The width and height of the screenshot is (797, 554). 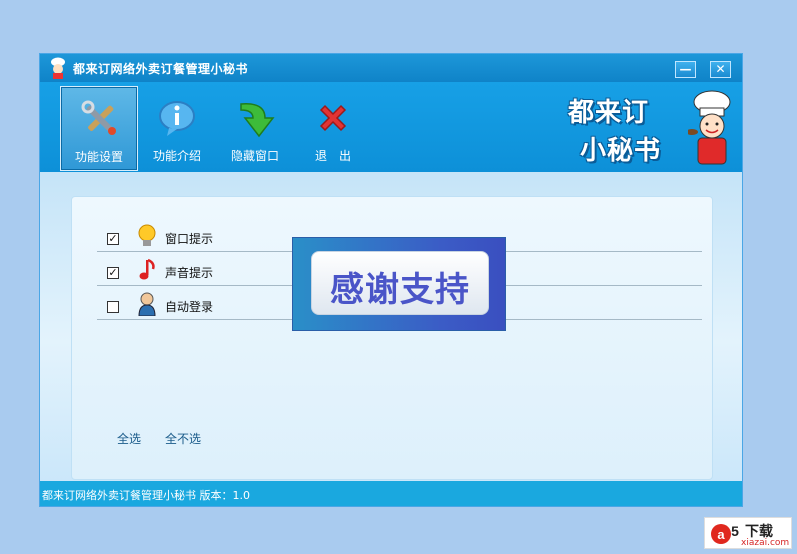 What do you see at coordinates (391, 493) in the screenshot?
I see `status-bar: 都来订网络外卖订餐管理小秘书 版本：1.0` at bounding box center [391, 493].